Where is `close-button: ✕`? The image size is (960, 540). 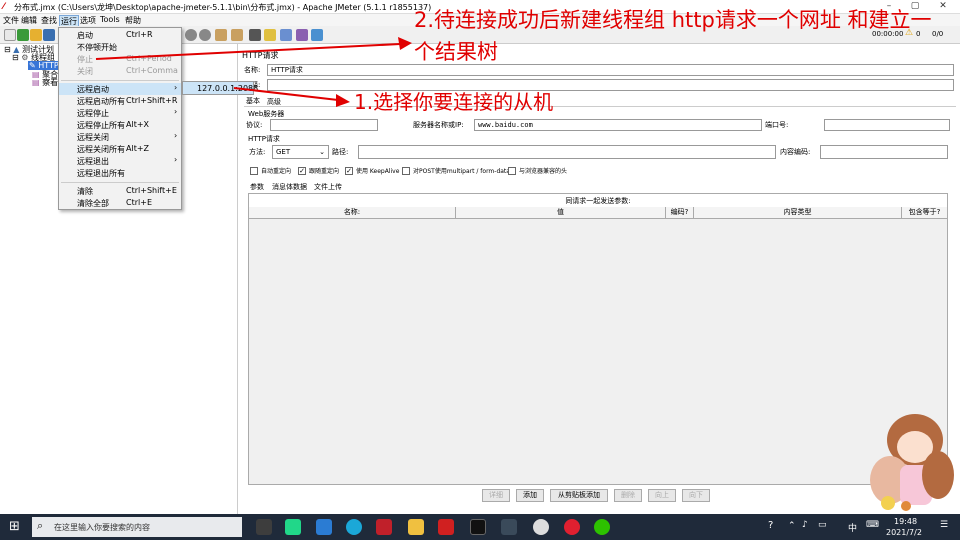
close-button: ✕ is located at coordinates (943, 7).